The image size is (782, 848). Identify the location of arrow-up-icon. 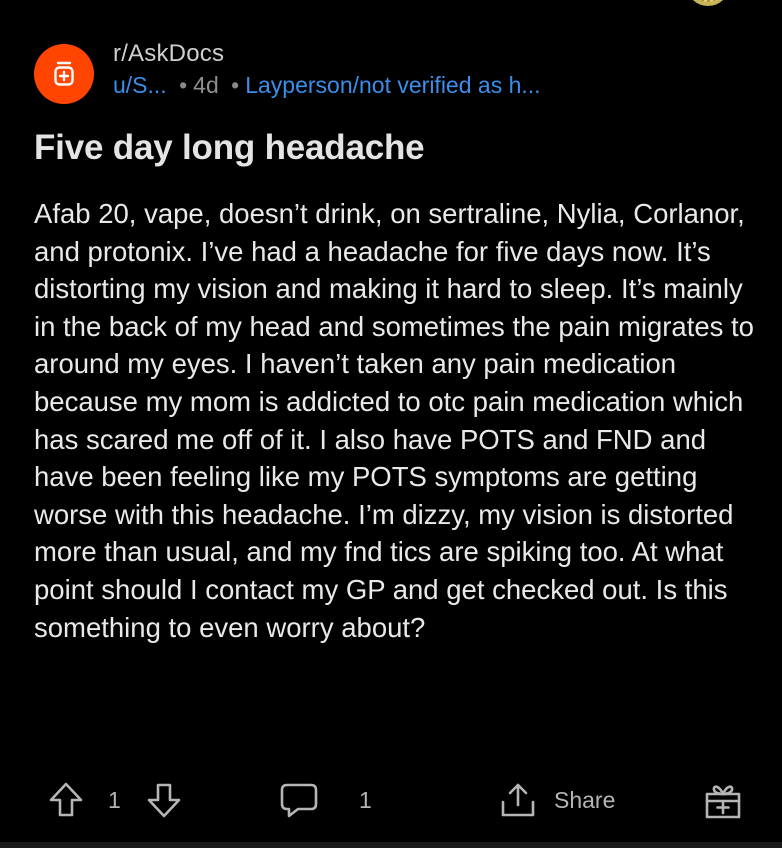
(66, 799).